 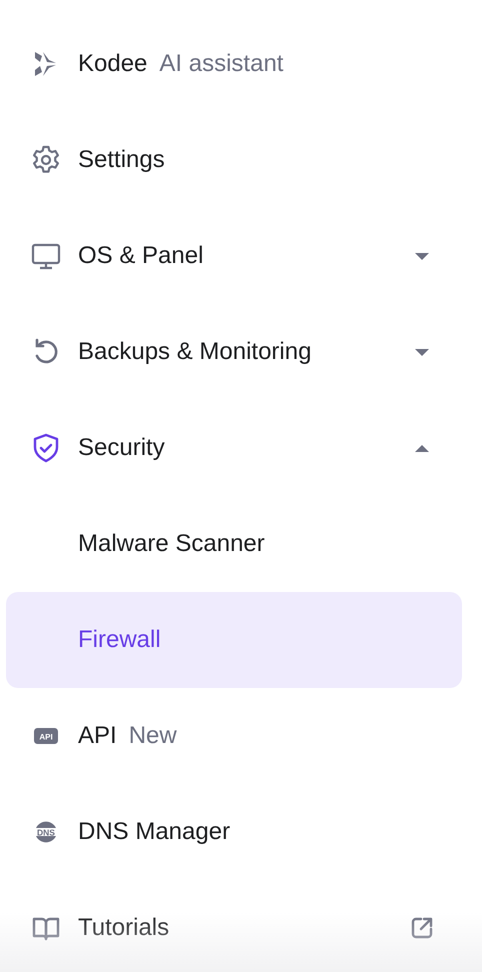 What do you see at coordinates (234, 256) in the screenshot?
I see `menu-item: OS & Panel` at bounding box center [234, 256].